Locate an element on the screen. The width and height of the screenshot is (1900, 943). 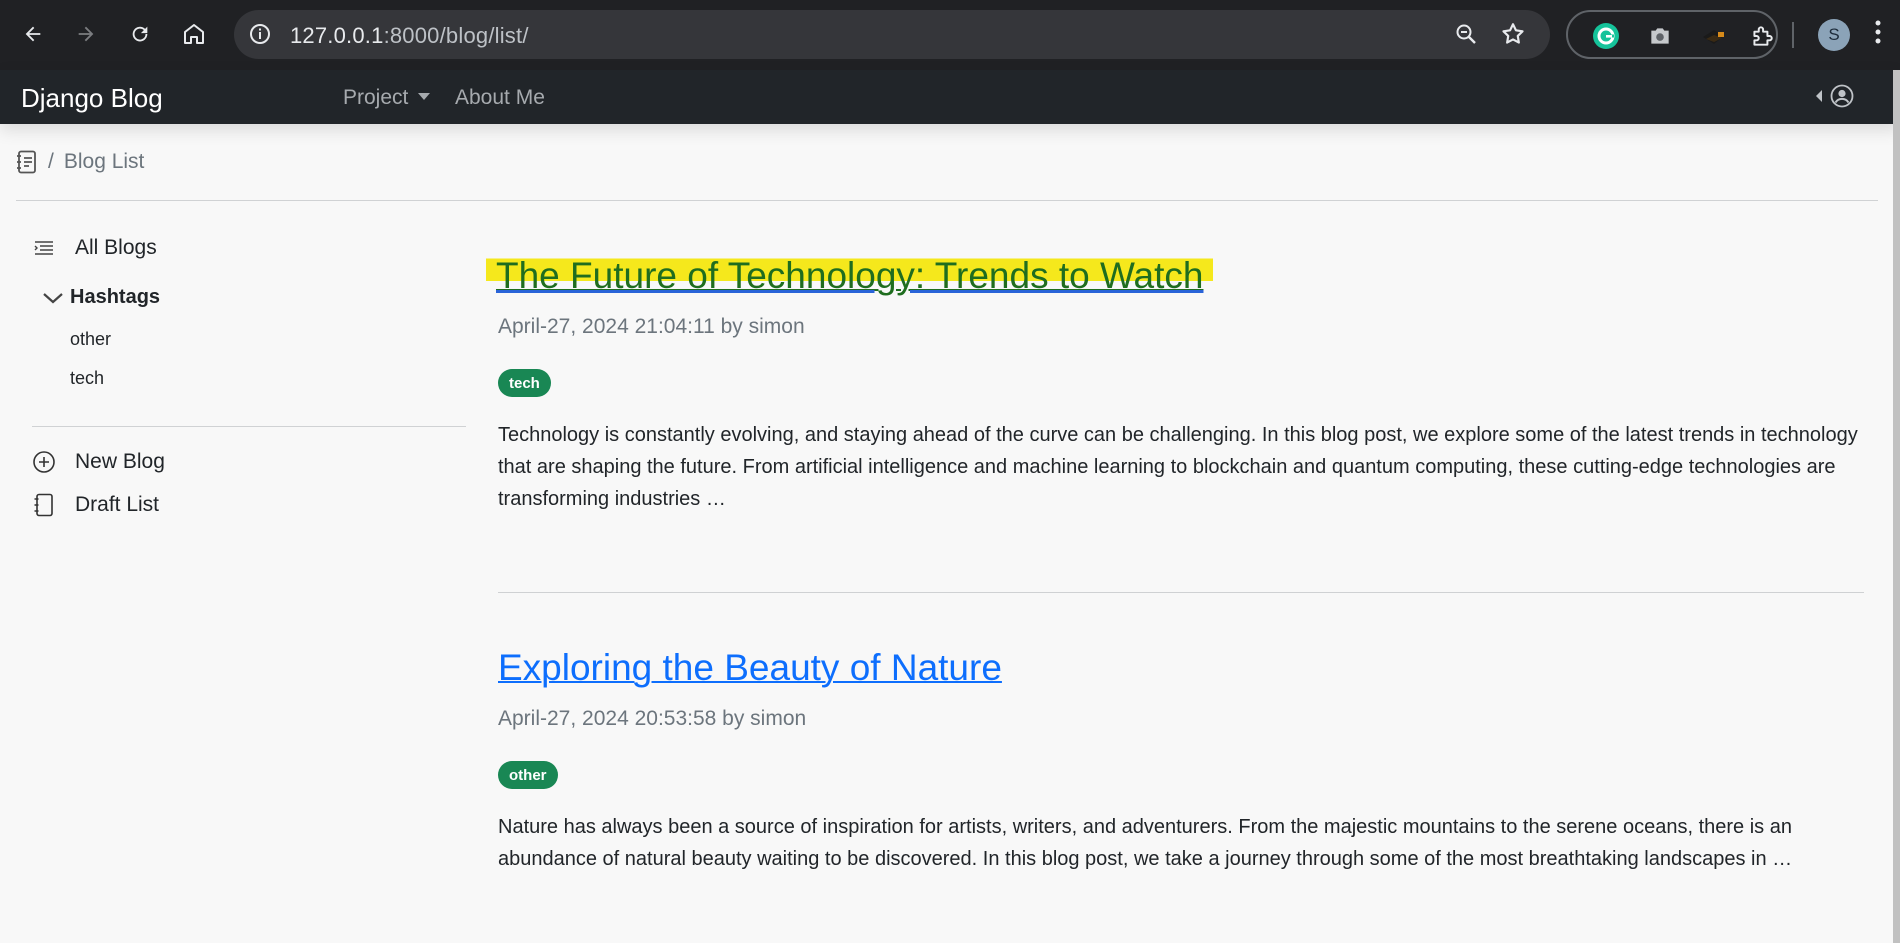
cursor-extension-icon is located at coordinates (1714, 36).